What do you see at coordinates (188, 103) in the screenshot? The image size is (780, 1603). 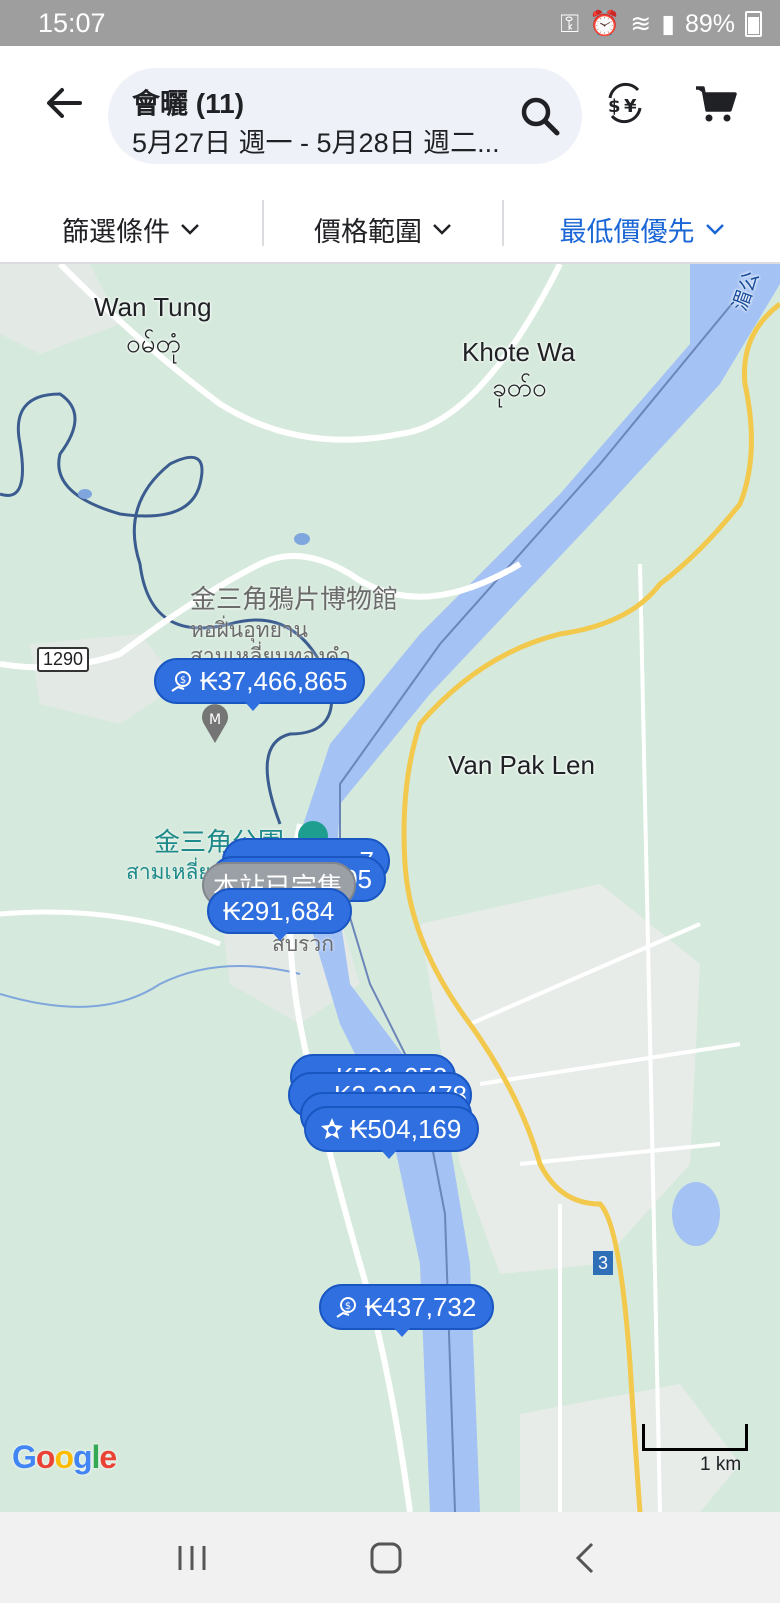 I see `search-destination: 會曬 (11)` at bounding box center [188, 103].